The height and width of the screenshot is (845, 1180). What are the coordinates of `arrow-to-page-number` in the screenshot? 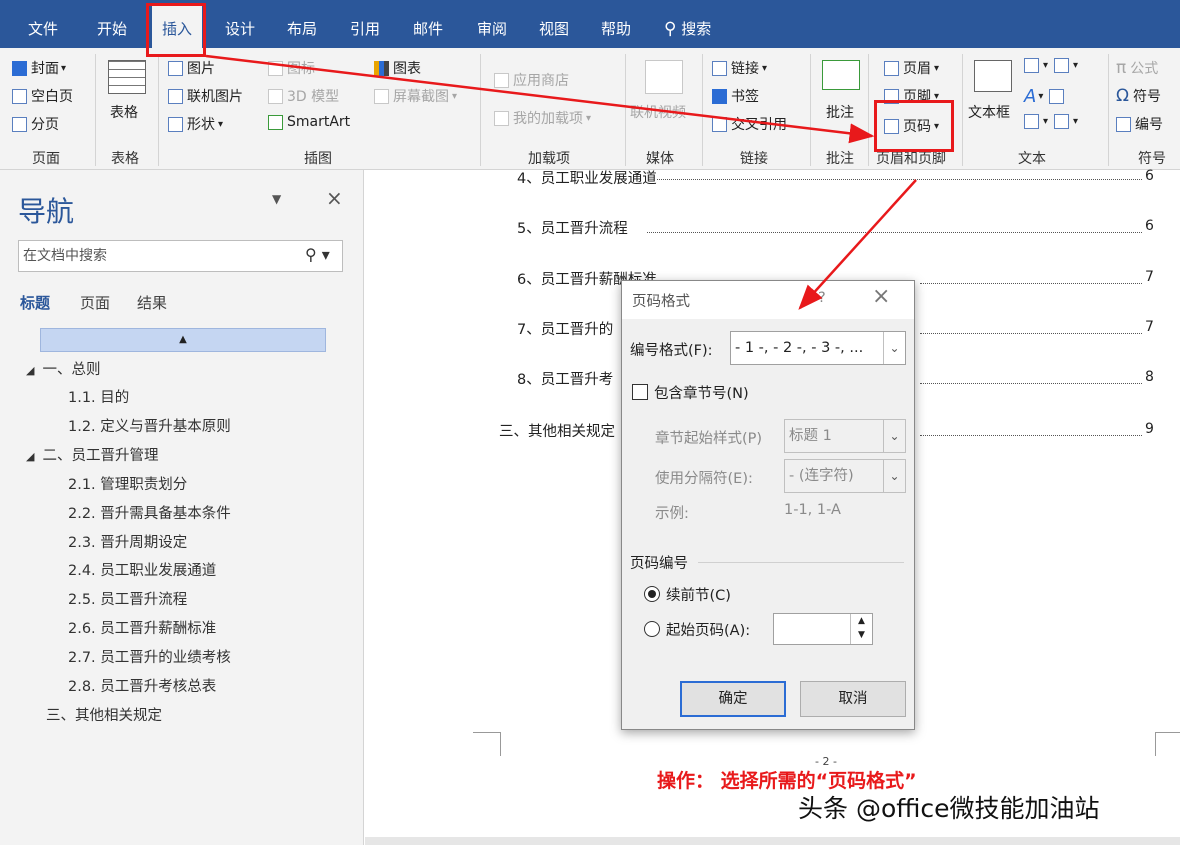 It's located at (540, 99).